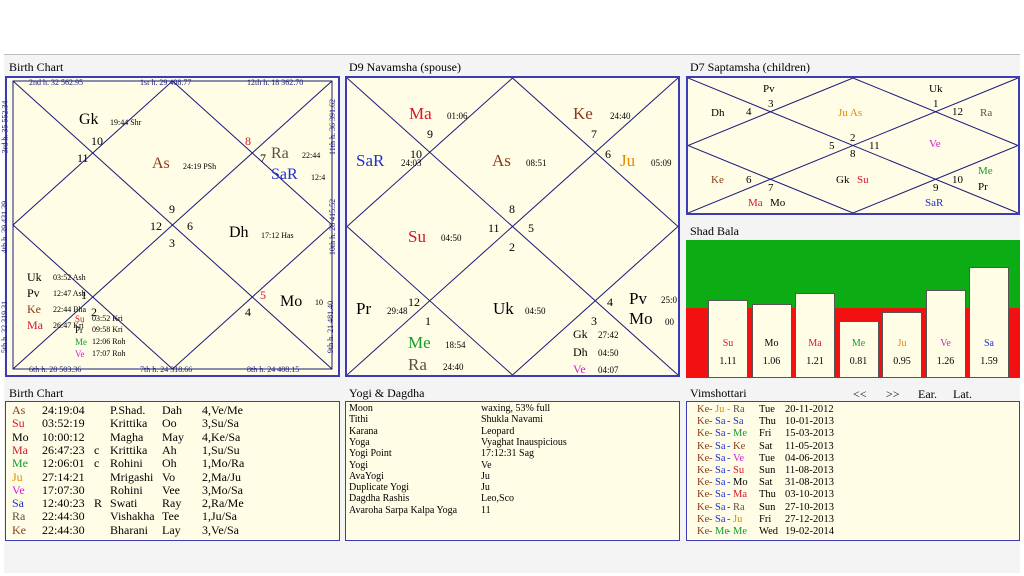 The image size is (1024, 576). I want to click on birth-table-cell: 1,Su/Su, so click(221, 449).